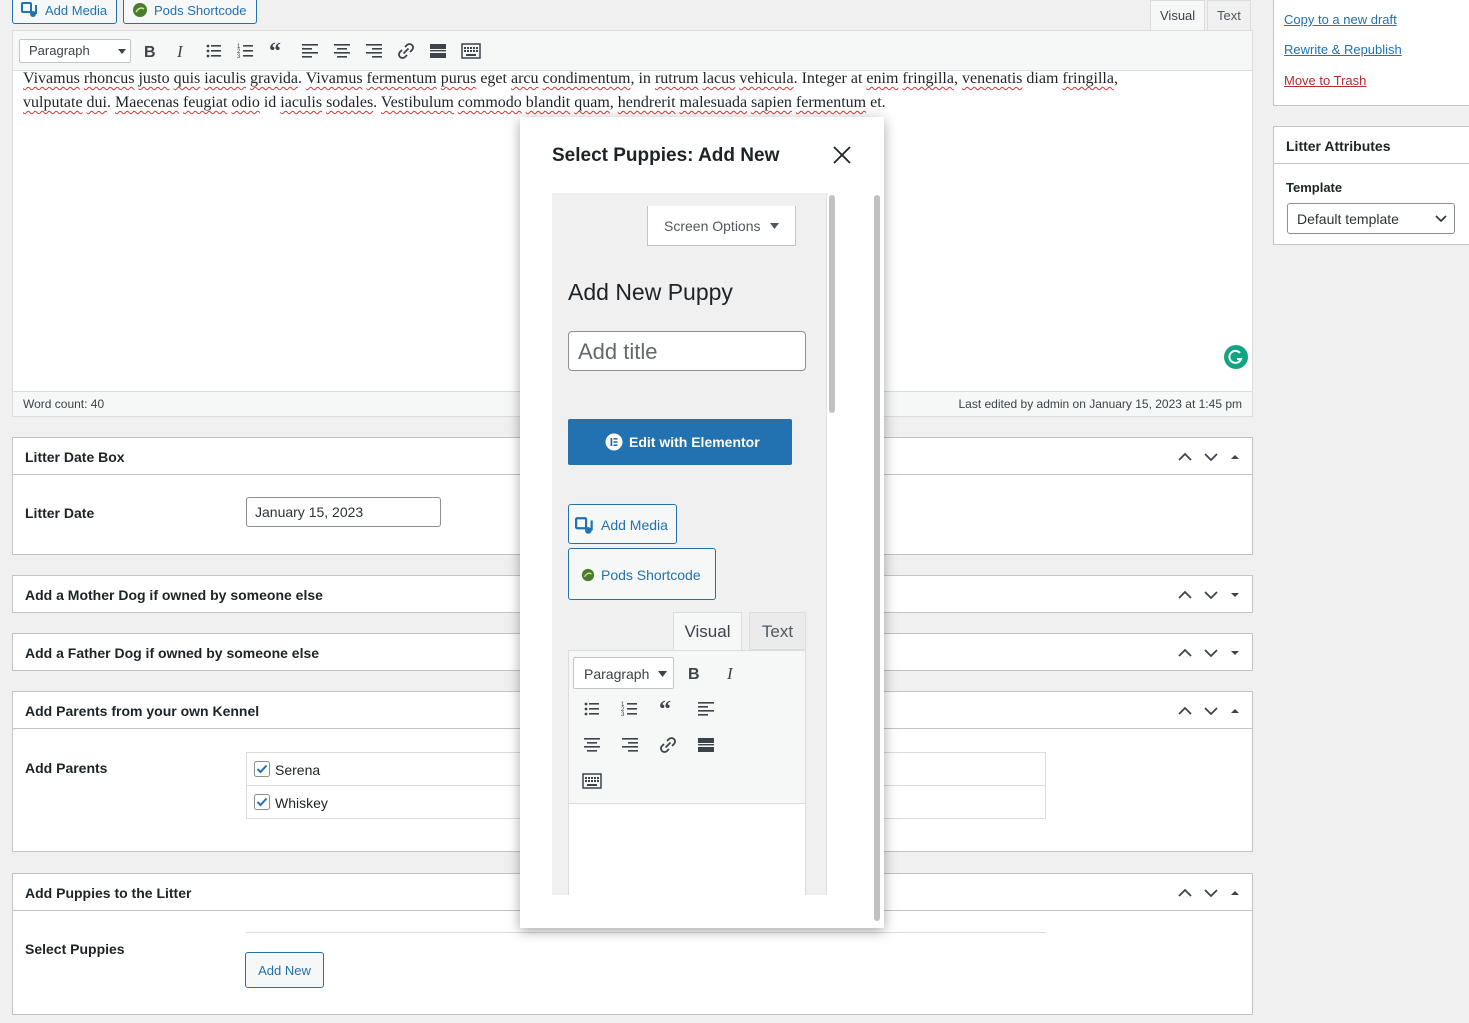 The height and width of the screenshot is (1023, 1469). What do you see at coordinates (766, 78) in the screenshot?
I see `misspelled-word: vehicula` at bounding box center [766, 78].